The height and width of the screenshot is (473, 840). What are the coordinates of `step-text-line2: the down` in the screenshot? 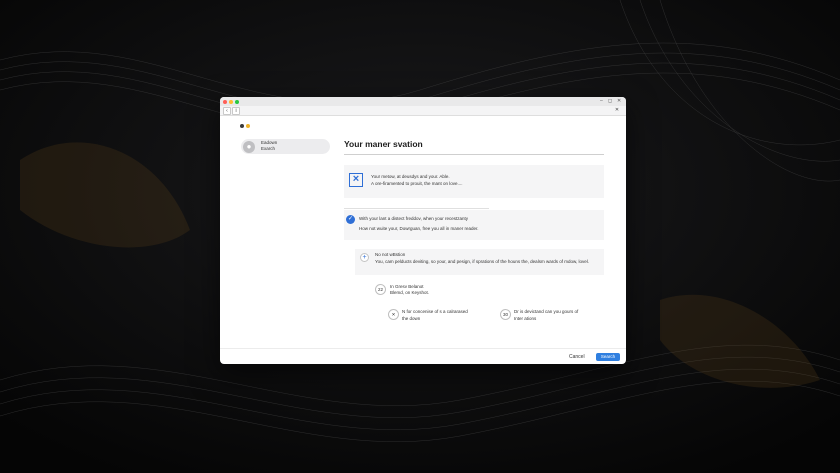 It's located at (411, 318).